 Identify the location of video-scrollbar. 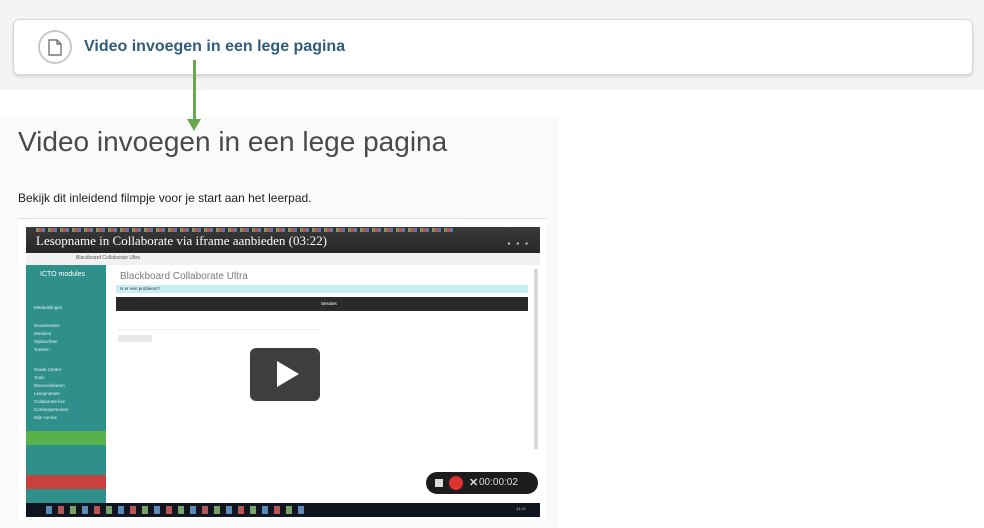
(536, 359).